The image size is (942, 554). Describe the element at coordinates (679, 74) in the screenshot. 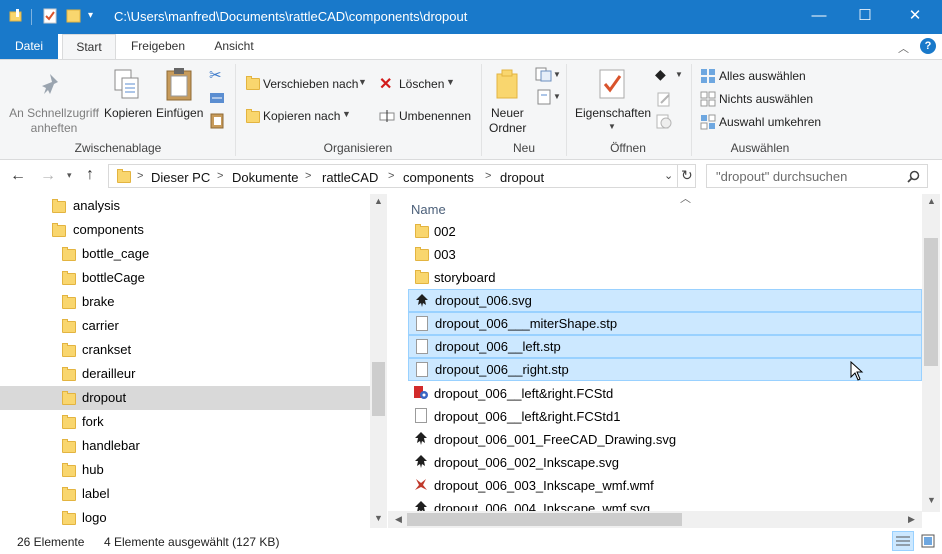

I see `open-dropdown-icon: ▼` at that location.